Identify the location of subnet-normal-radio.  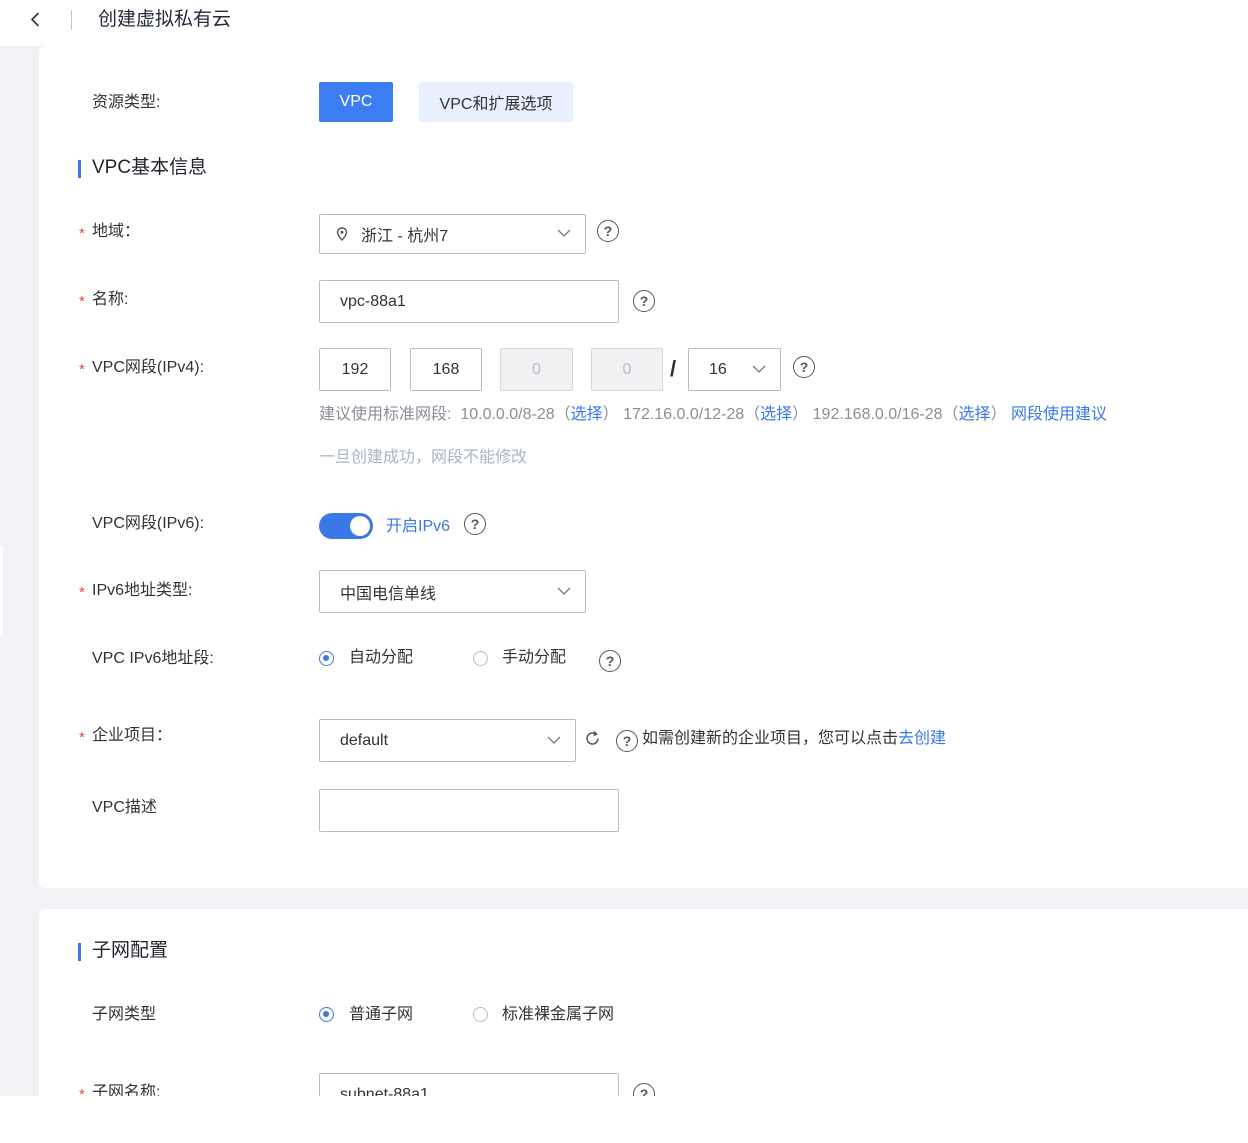
(326, 1014).